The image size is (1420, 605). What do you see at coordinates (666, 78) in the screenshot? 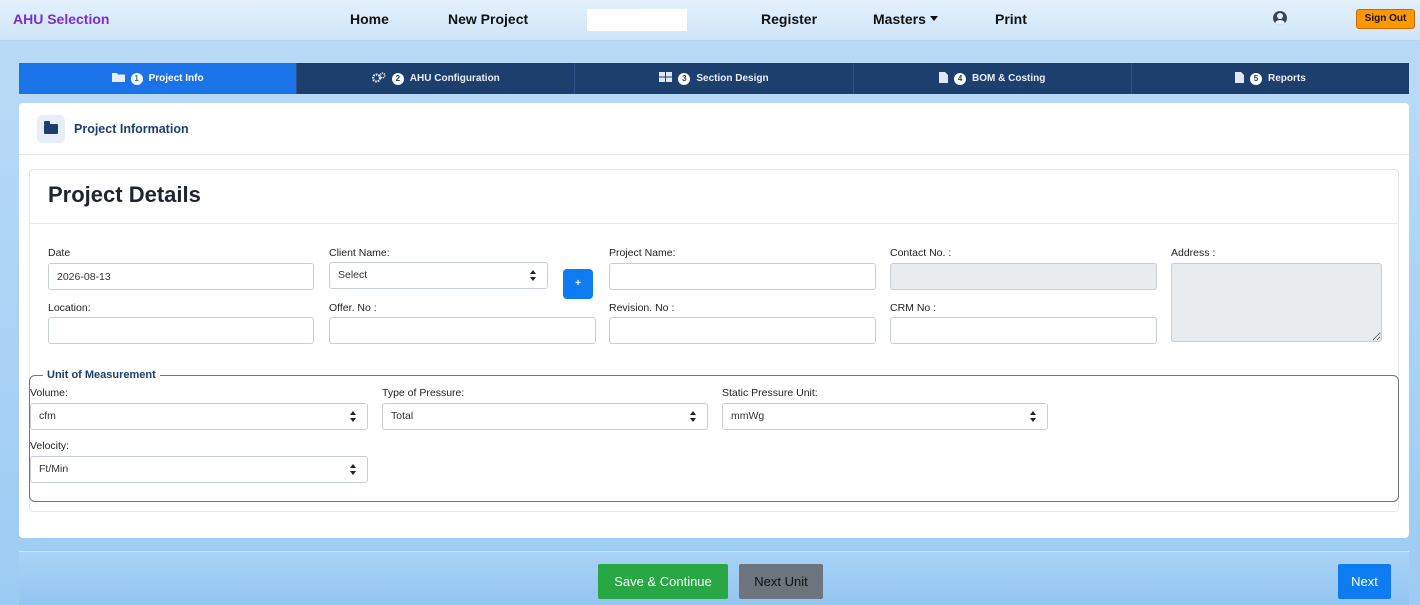
I see `grid-icon` at bounding box center [666, 78].